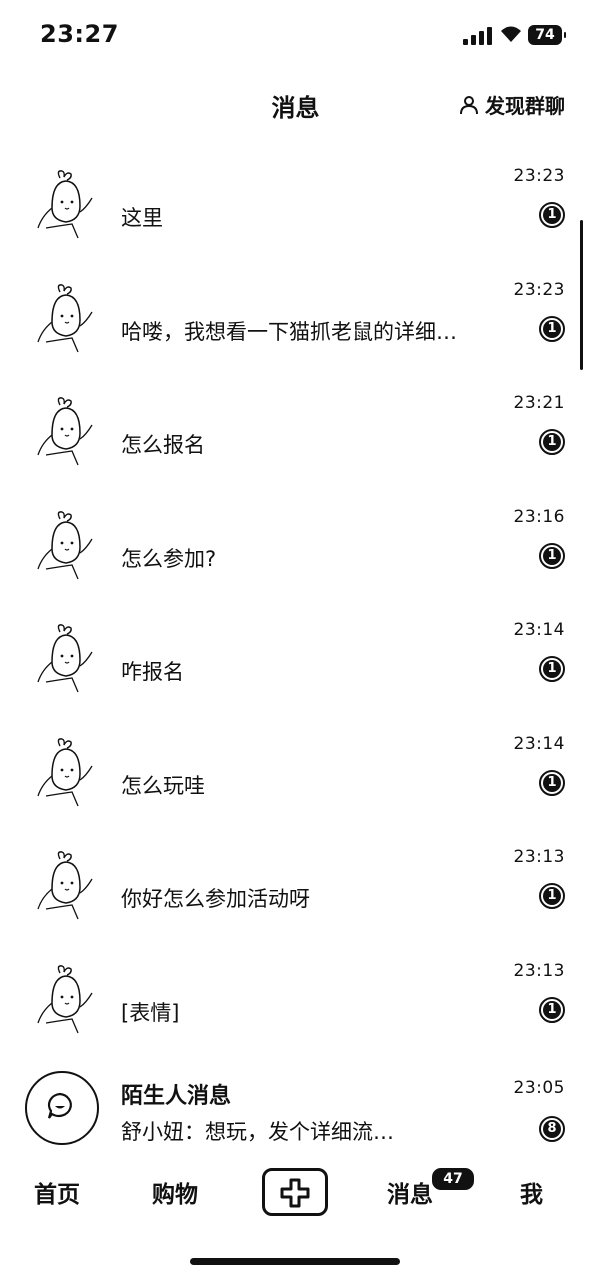 The image size is (591, 1280). What do you see at coordinates (453, 1179) in the screenshot?
I see `messages-badge: 47` at bounding box center [453, 1179].